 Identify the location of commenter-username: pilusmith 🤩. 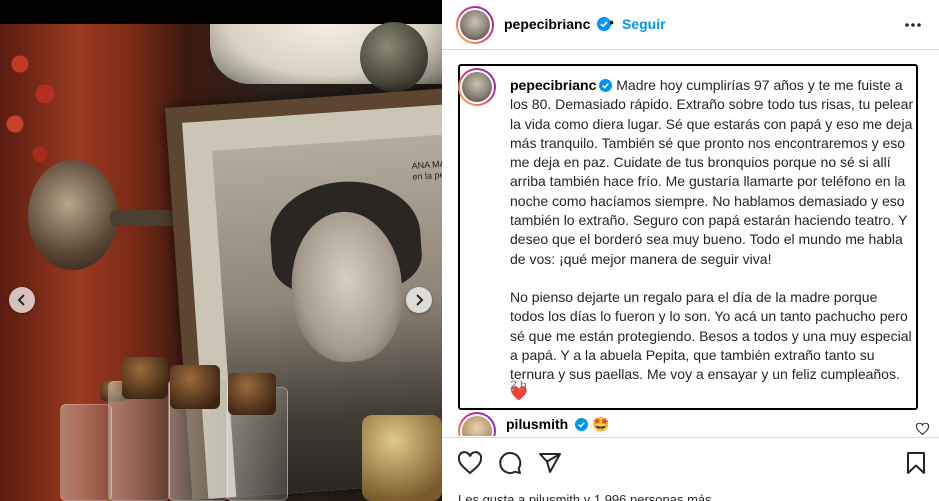
(557, 424).